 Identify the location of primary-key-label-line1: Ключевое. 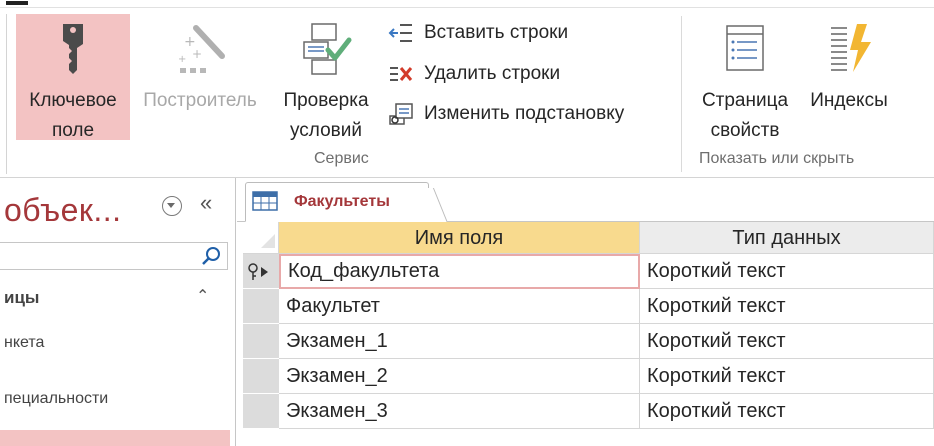
(73, 100).